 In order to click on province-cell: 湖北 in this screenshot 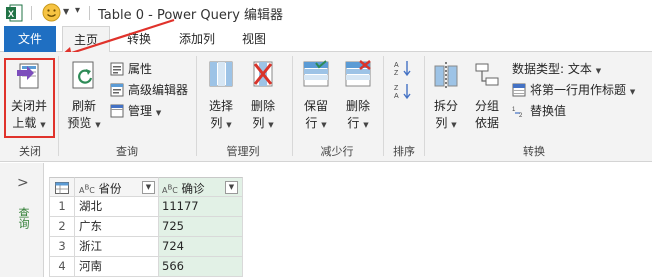, I will do `click(117, 207)`.